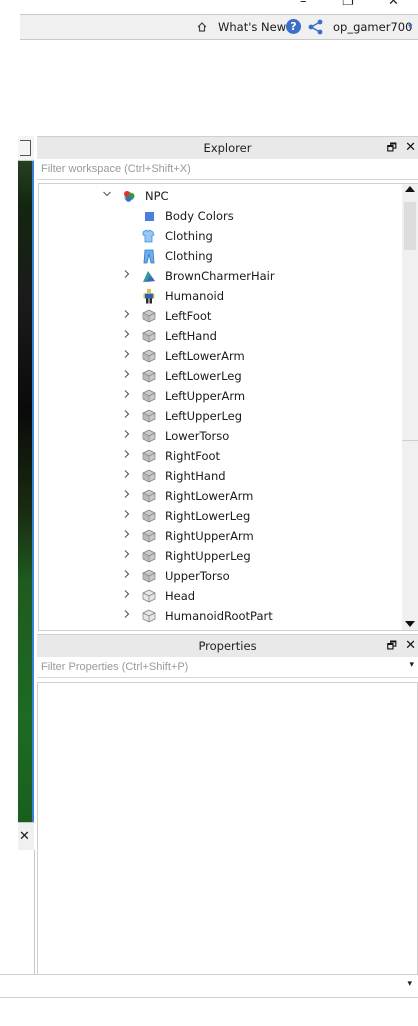 The height and width of the screenshot is (1026, 418). Describe the element at coordinates (149, 296) in the screenshot. I see `humanoid-icon` at that location.